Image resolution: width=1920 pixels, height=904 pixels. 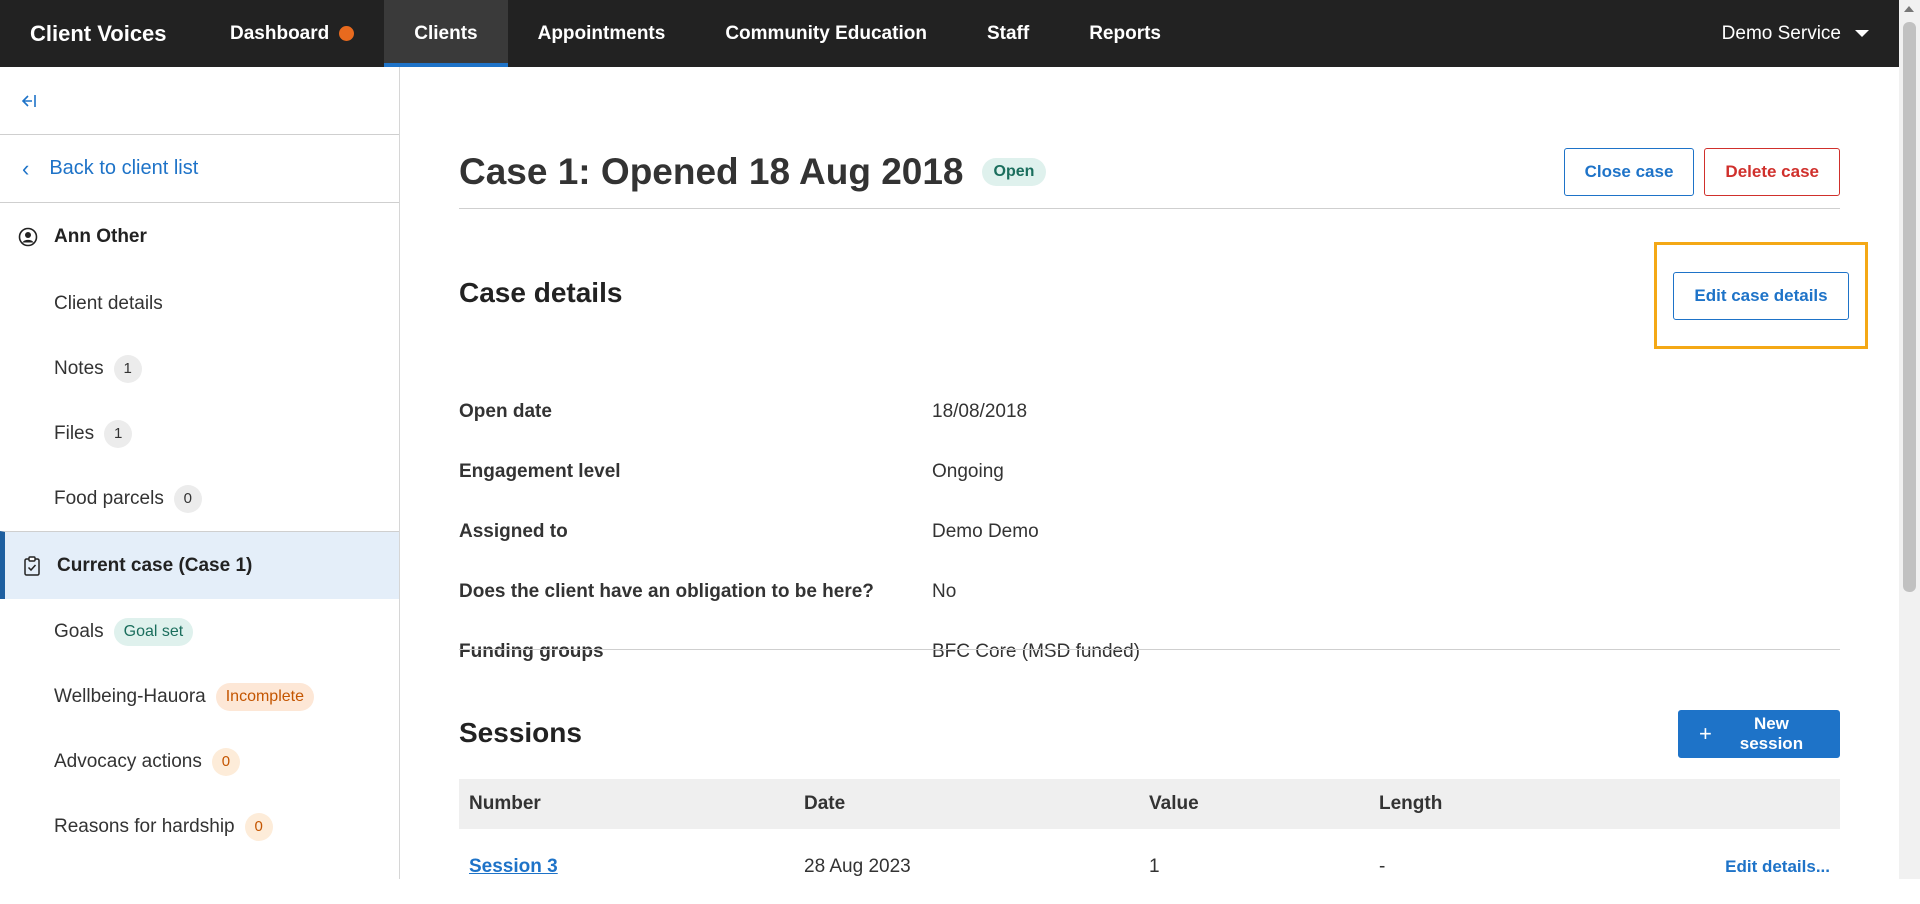 What do you see at coordinates (1174, 803) in the screenshot?
I see `column-header: Value` at bounding box center [1174, 803].